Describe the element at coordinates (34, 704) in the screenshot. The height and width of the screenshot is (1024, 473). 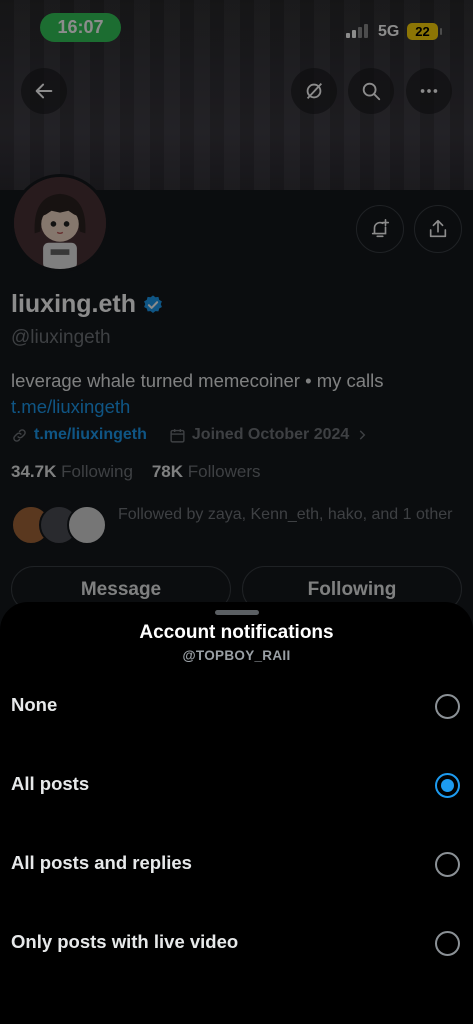
I see `option-label: None` at that location.